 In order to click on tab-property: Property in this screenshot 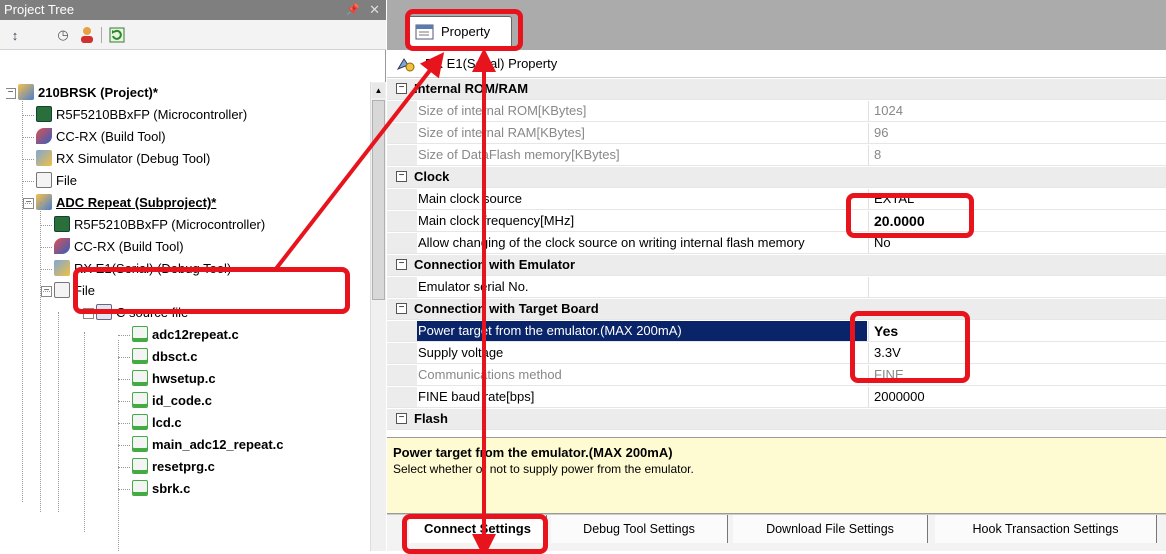, I will do `click(459, 32)`.